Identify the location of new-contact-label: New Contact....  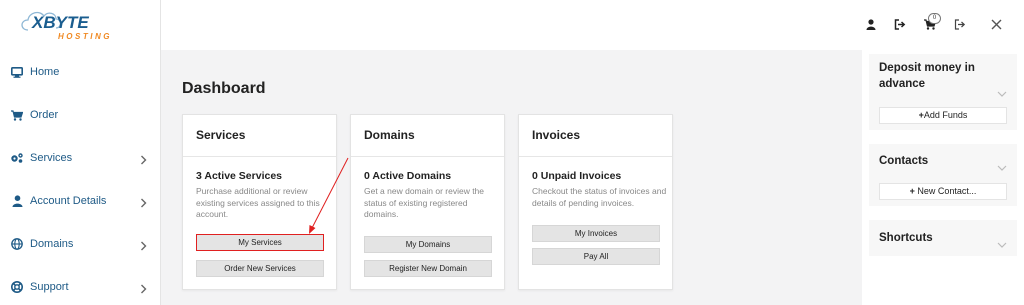
(947, 191).